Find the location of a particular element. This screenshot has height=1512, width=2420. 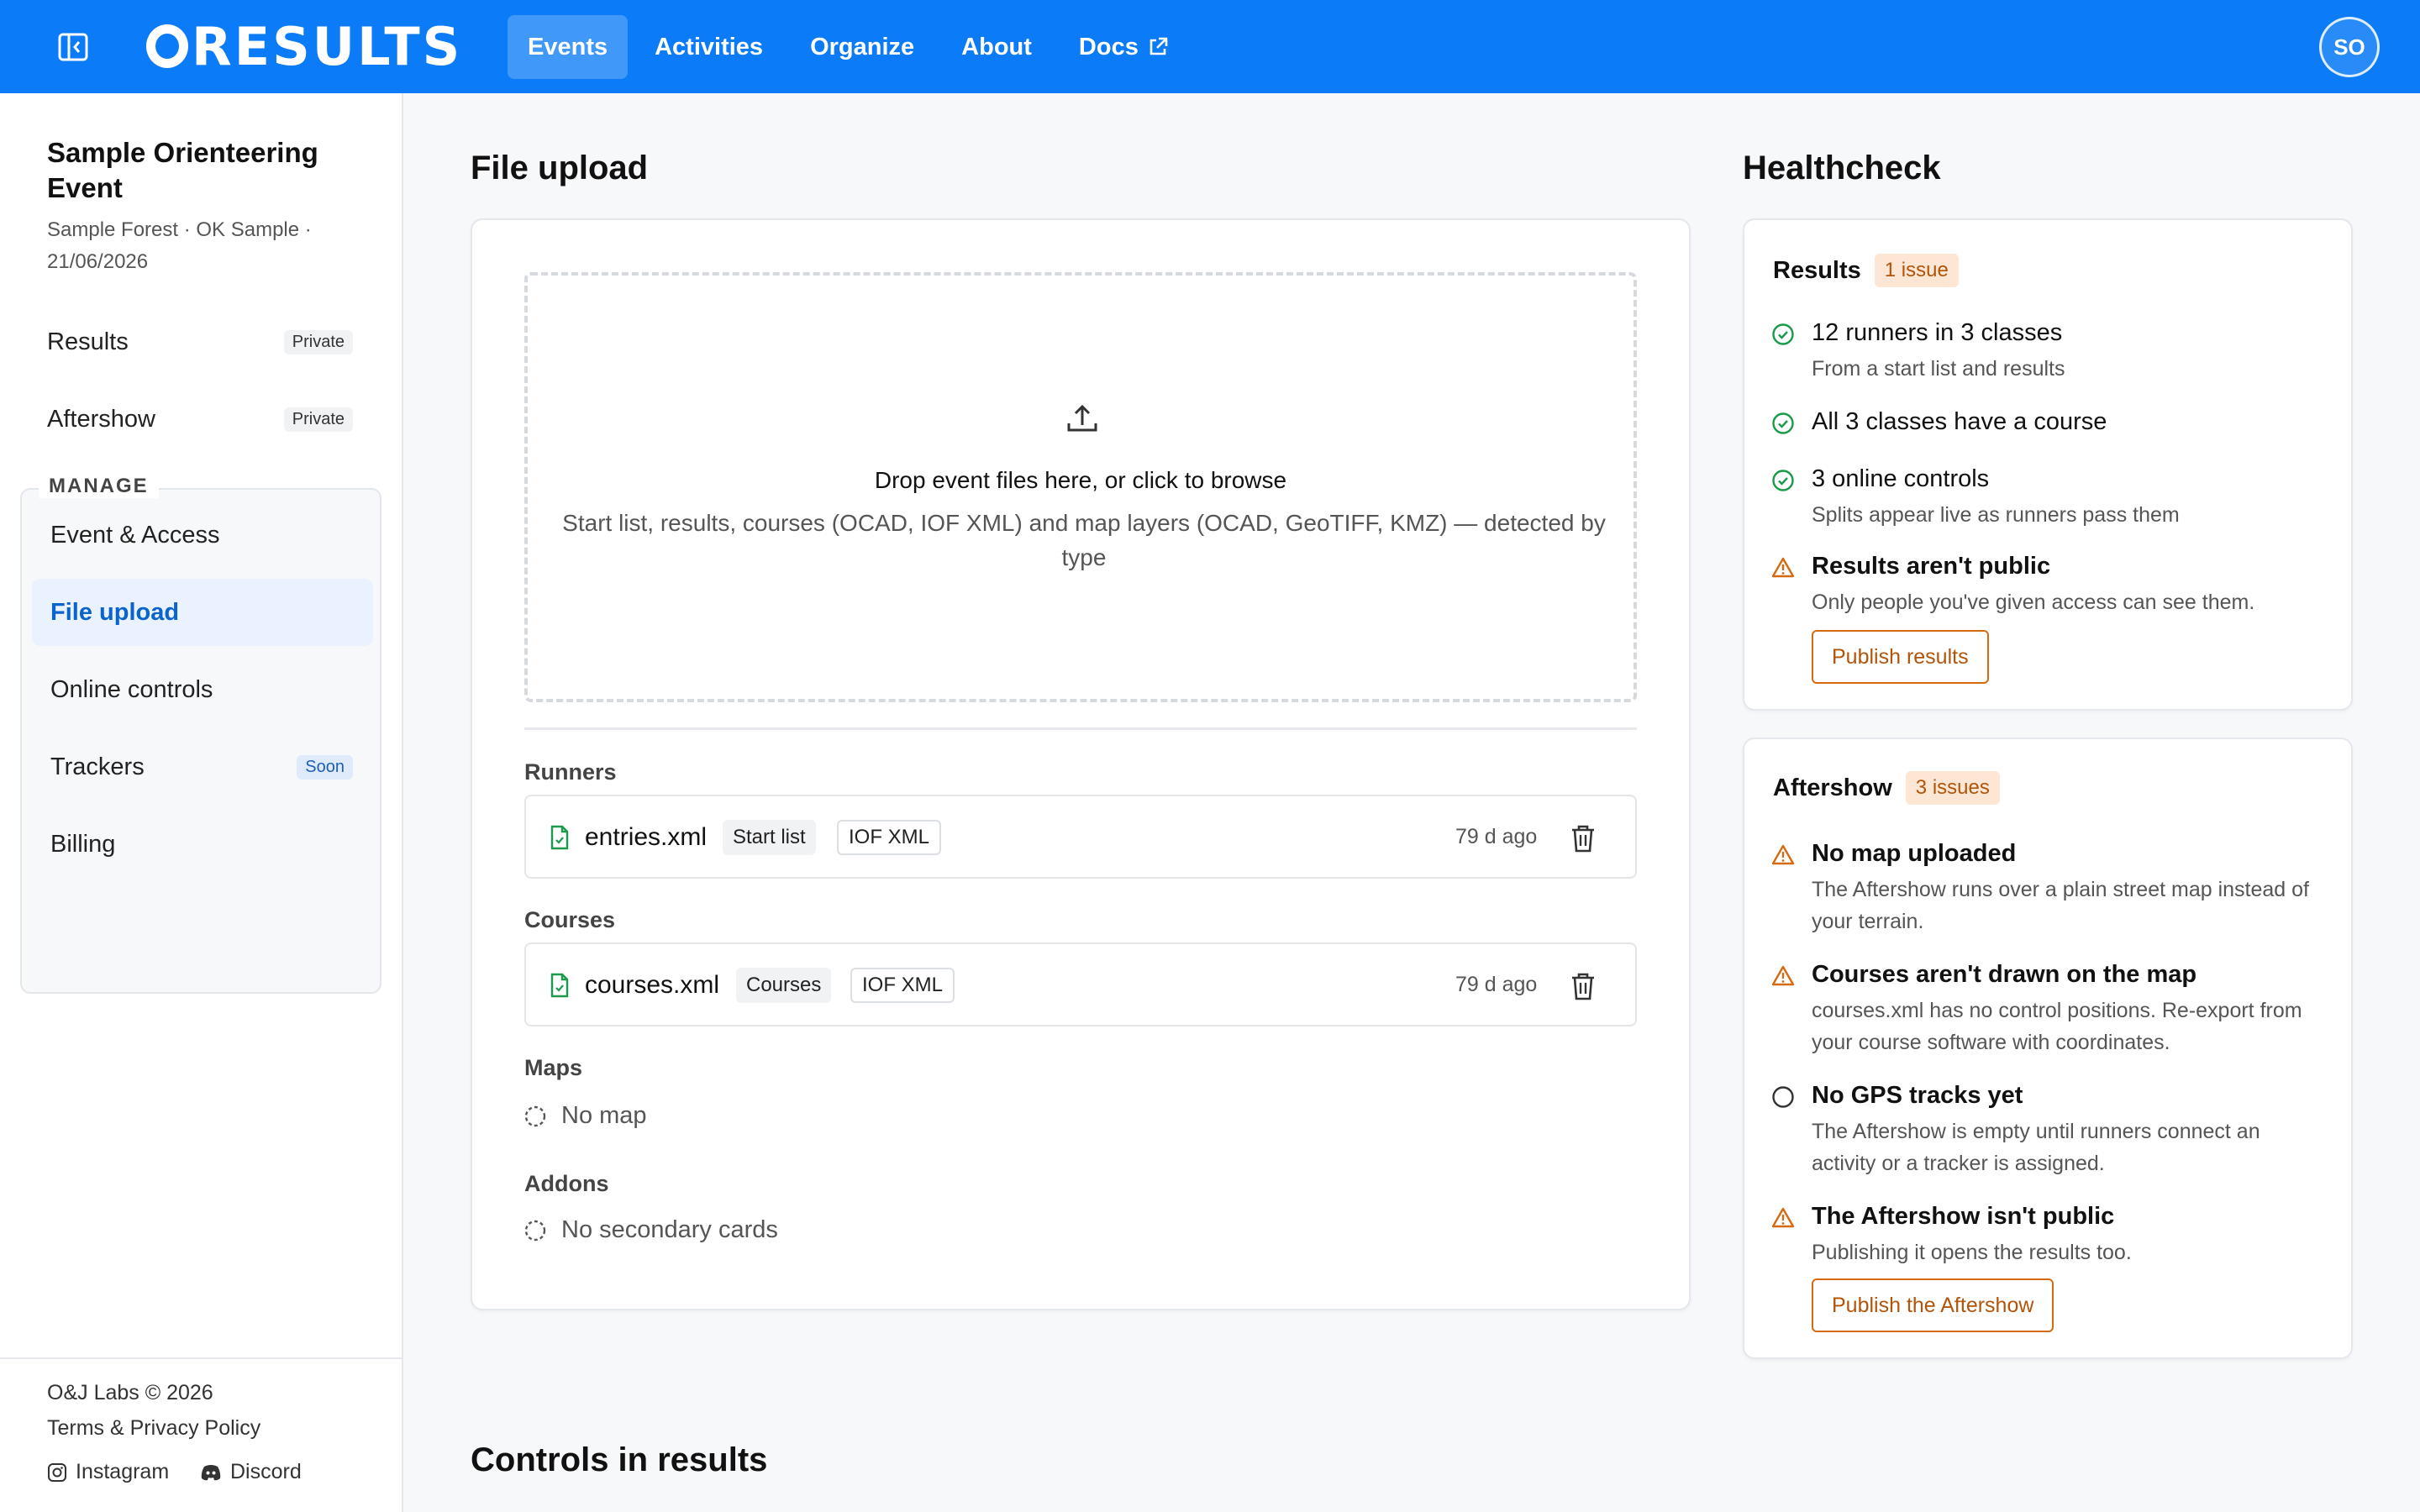

nav-organize-label: Organize is located at coordinates (863, 46).